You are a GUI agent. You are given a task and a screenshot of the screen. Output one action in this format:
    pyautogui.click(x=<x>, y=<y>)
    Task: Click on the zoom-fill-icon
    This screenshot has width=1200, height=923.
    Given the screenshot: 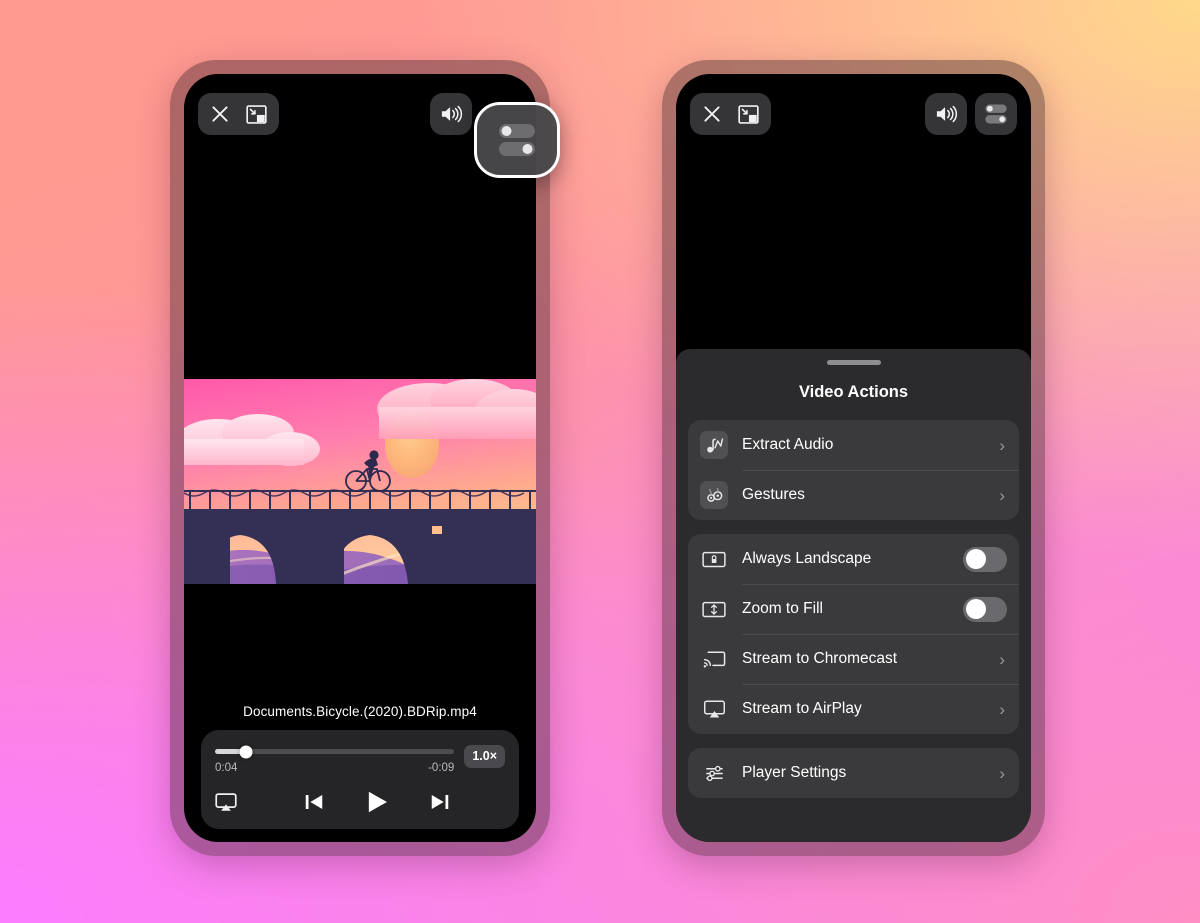 What is the action you would take?
    pyautogui.click(x=714, y=609)
    